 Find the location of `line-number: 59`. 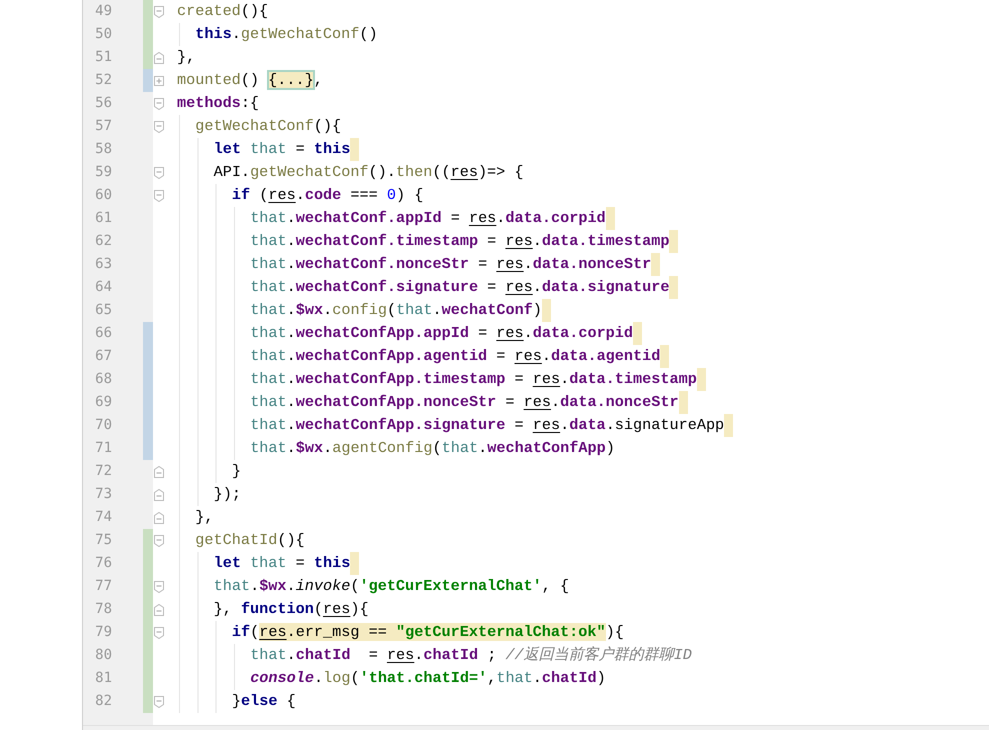

line-number: 59 is located at coordinates (103, 172).